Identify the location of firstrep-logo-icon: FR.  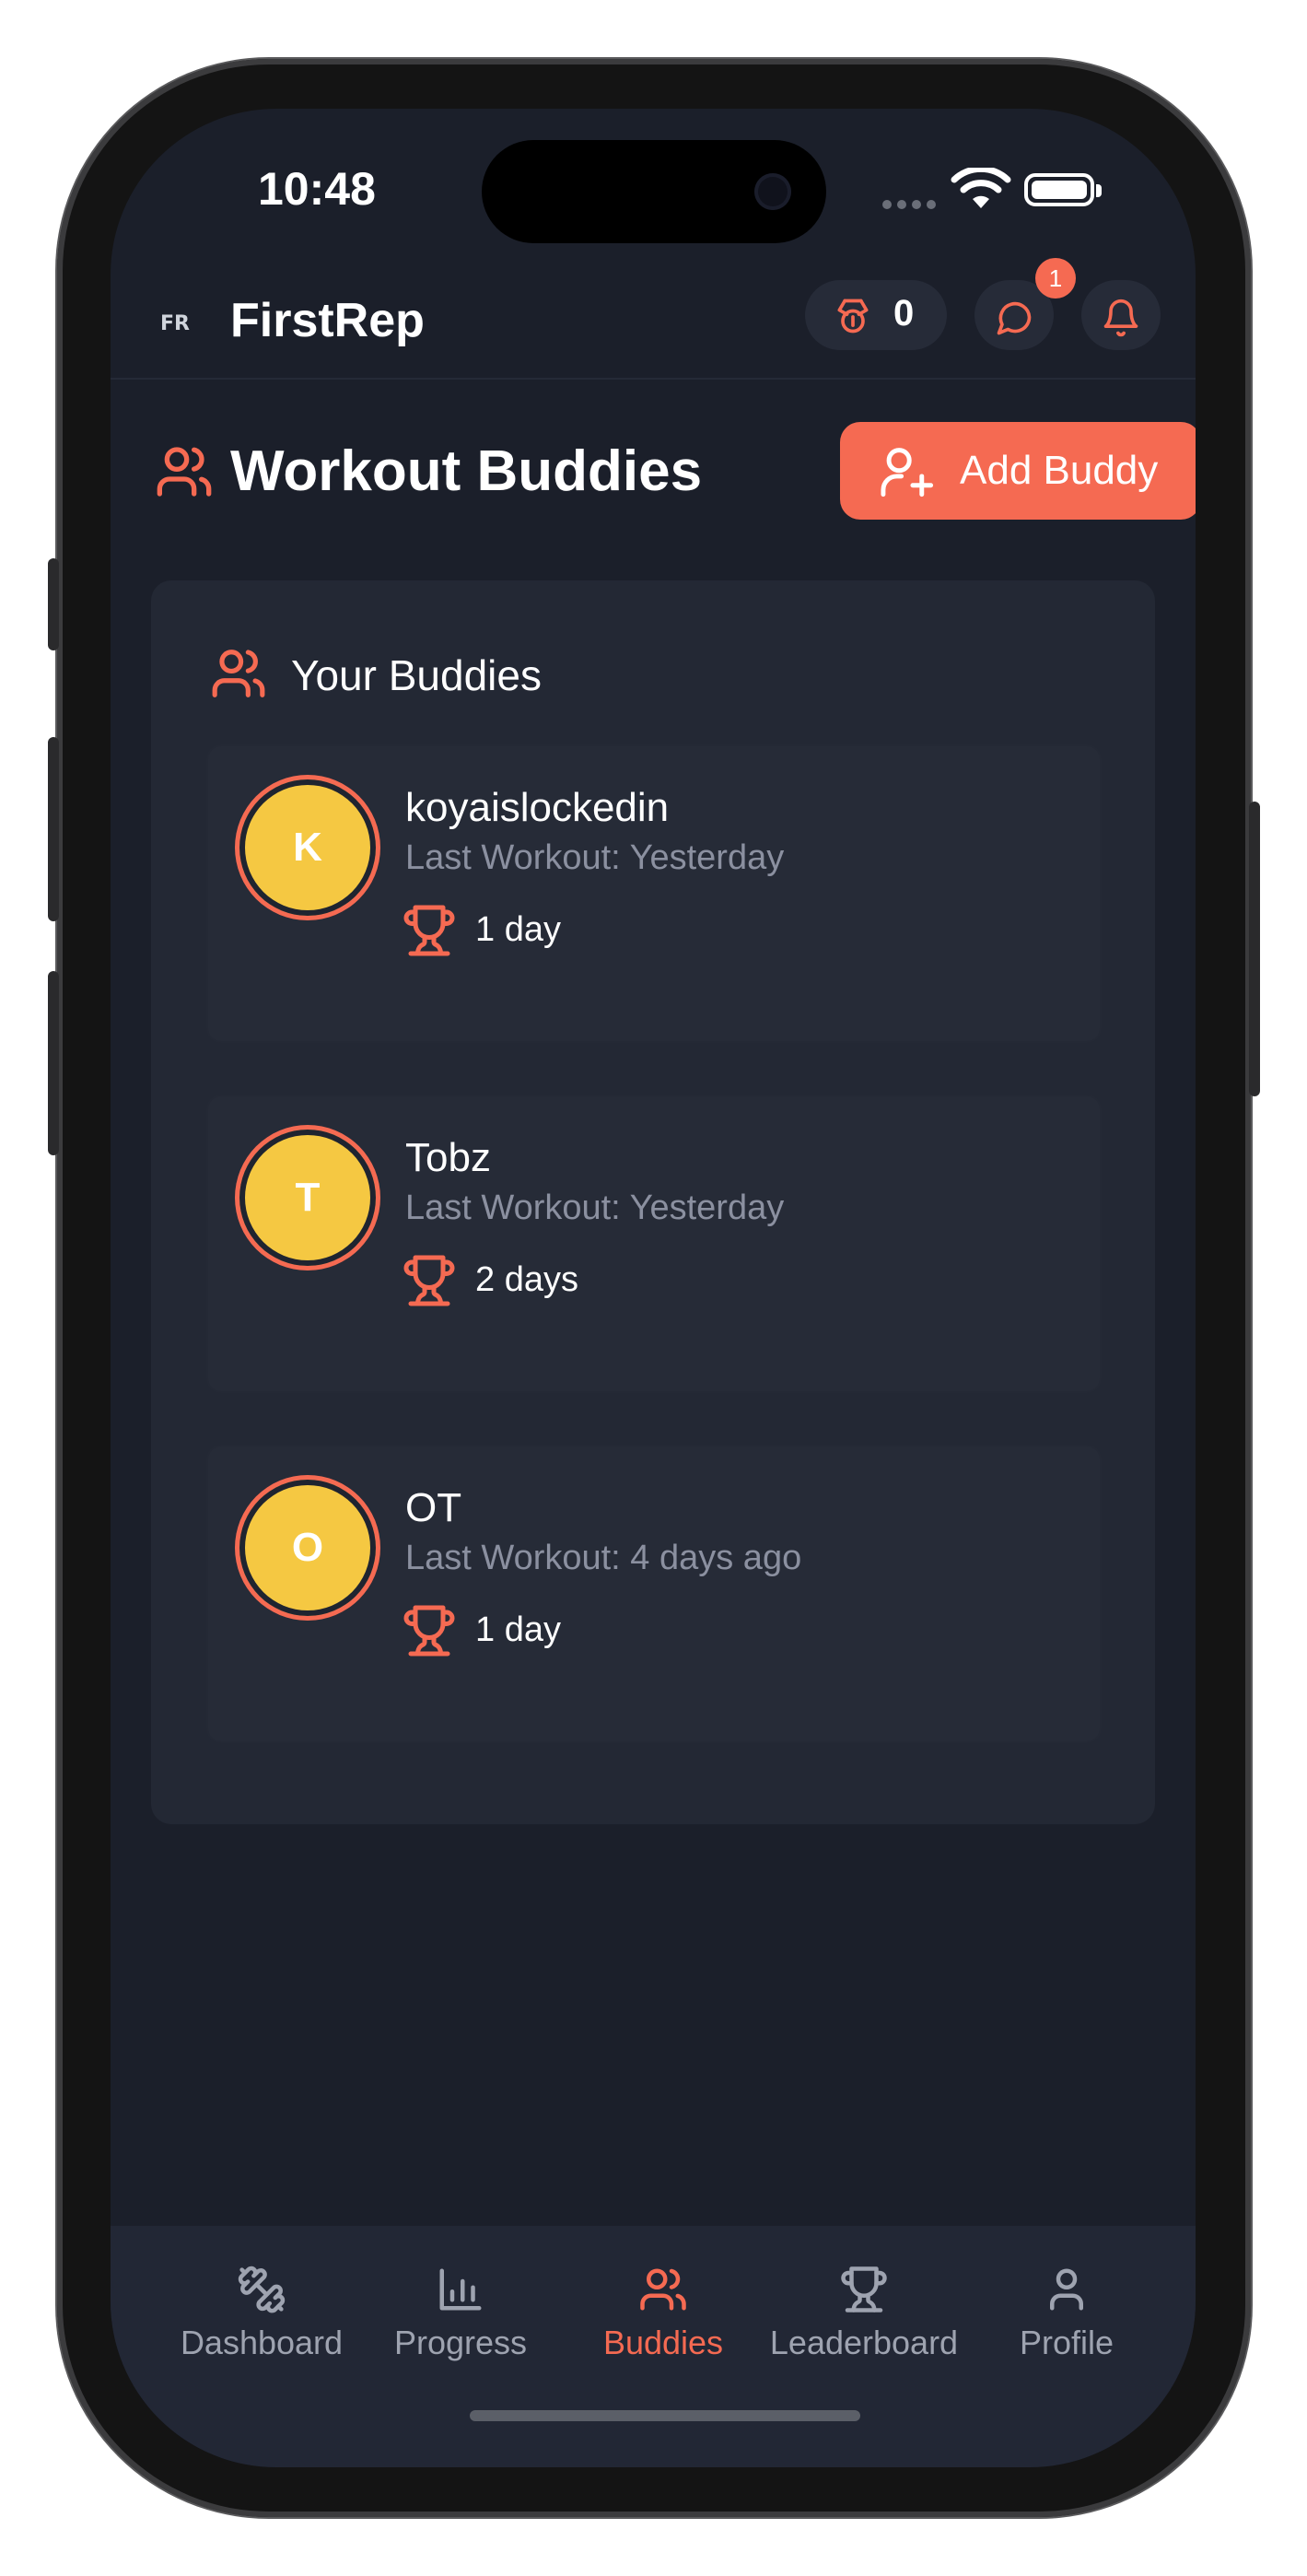
(176, 322).